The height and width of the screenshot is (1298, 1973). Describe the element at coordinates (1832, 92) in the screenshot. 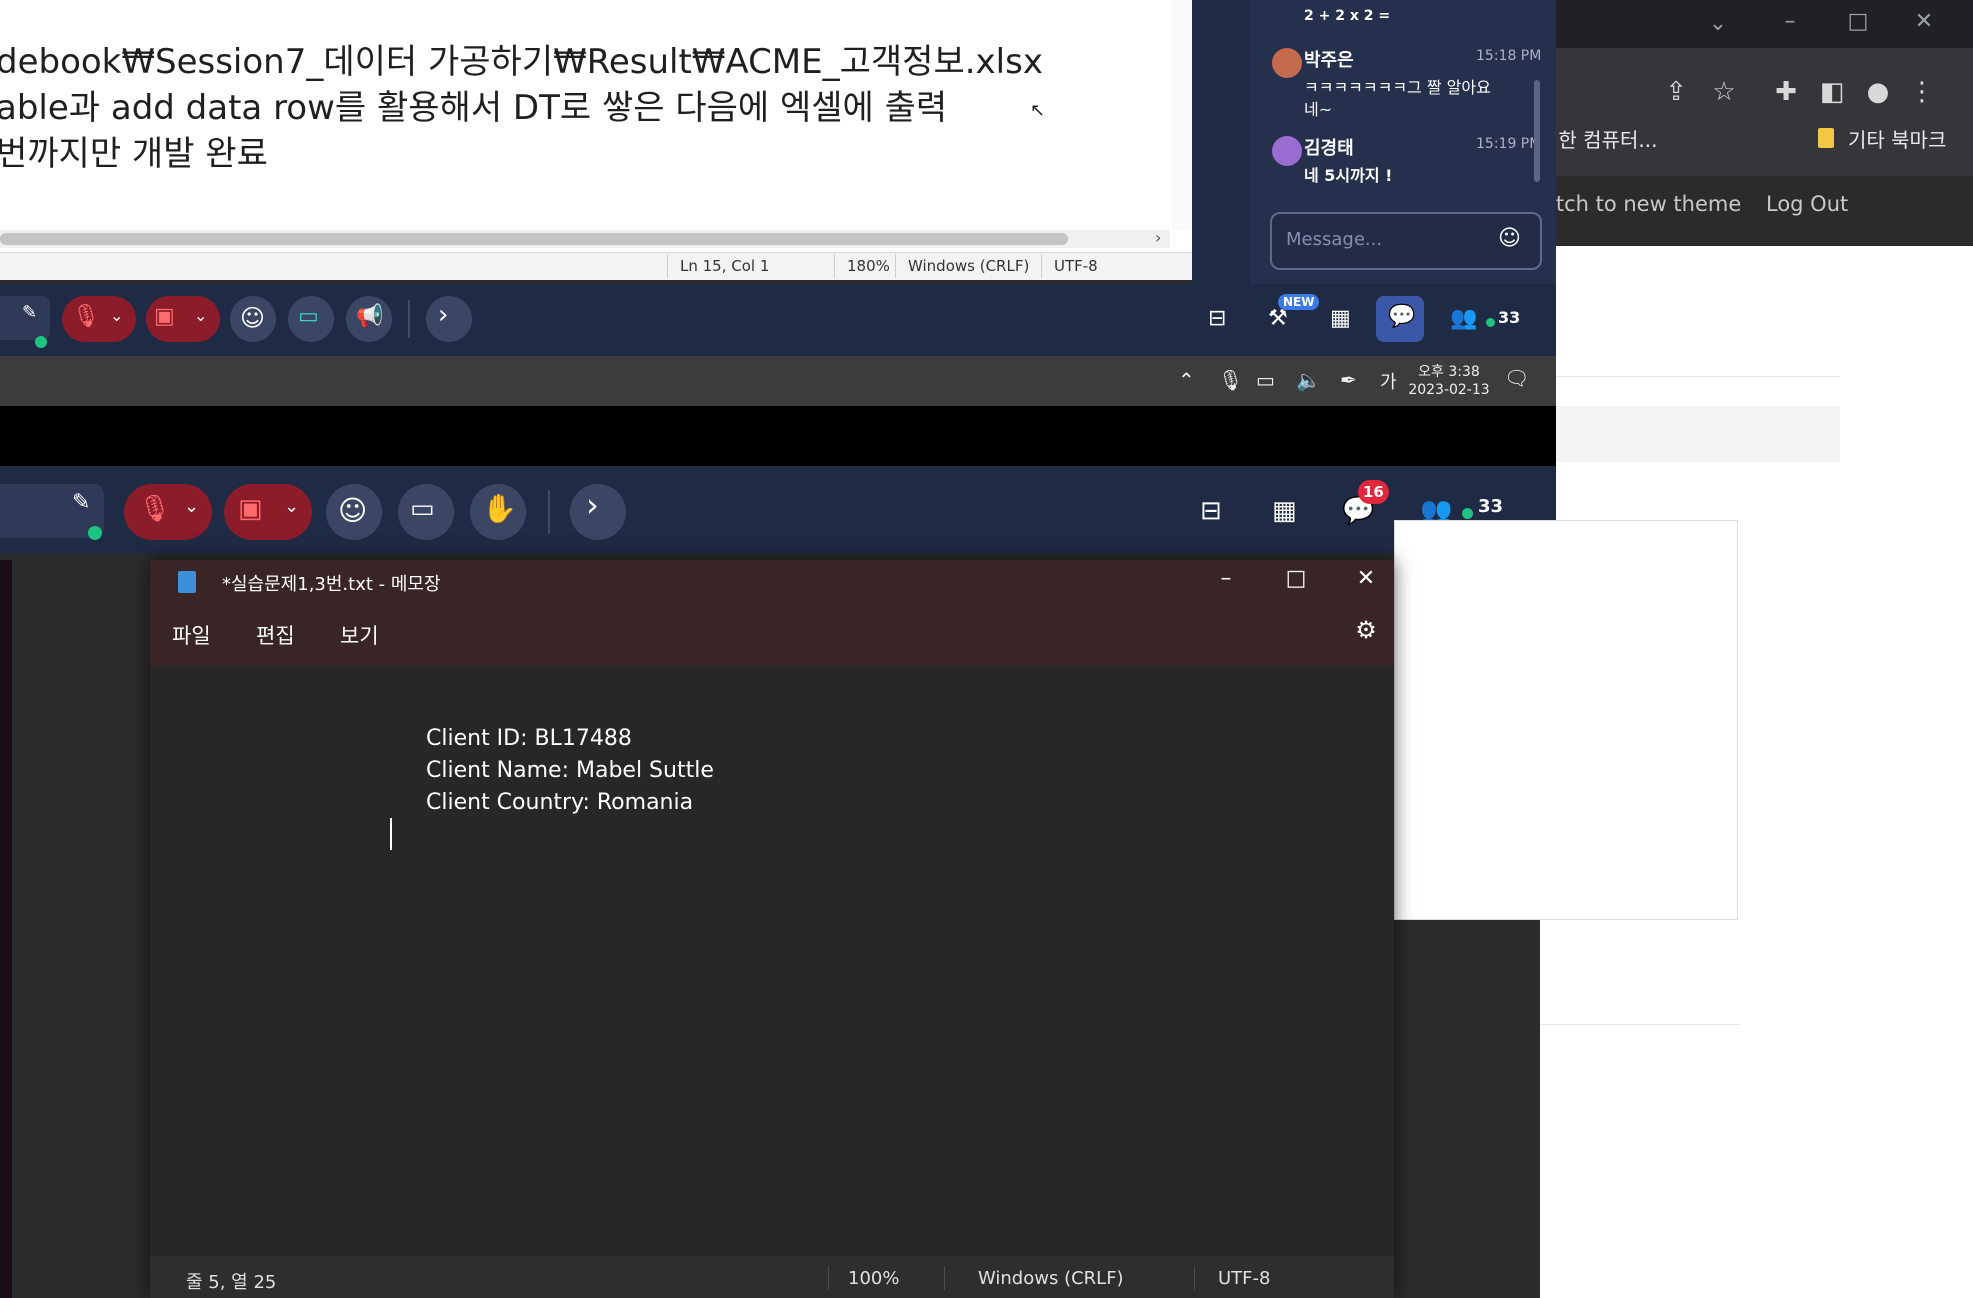

I see `side-panel-icon: ◧` at that location.